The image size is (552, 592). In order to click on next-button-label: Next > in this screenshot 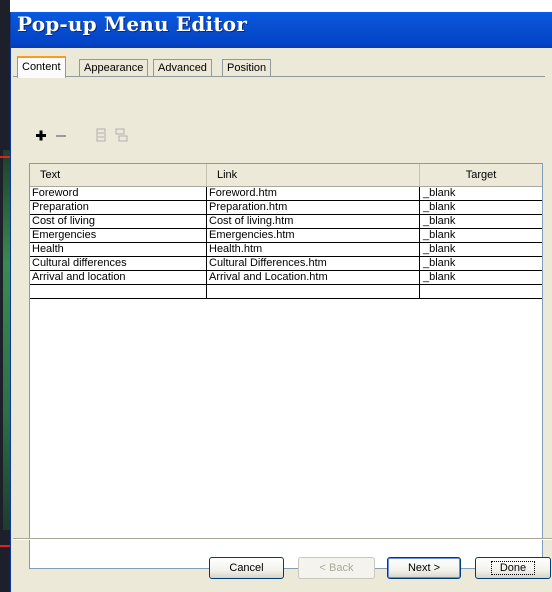, I will do `click(424, 568)`.